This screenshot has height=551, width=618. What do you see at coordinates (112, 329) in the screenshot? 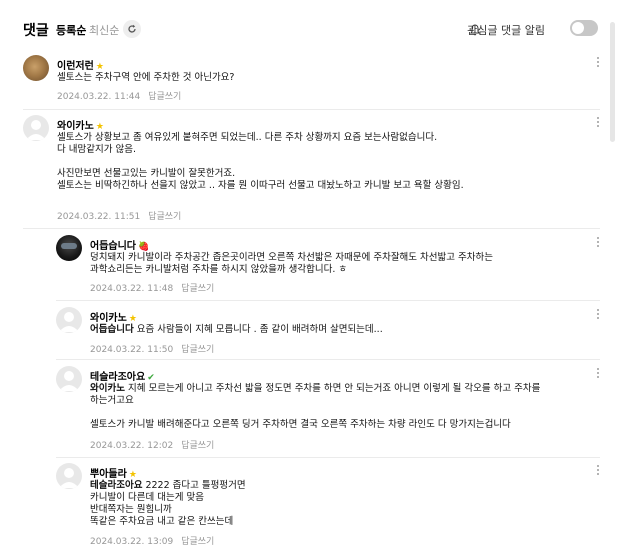
I see `mention: 어듭습니다` at bounding box center [112, 329].